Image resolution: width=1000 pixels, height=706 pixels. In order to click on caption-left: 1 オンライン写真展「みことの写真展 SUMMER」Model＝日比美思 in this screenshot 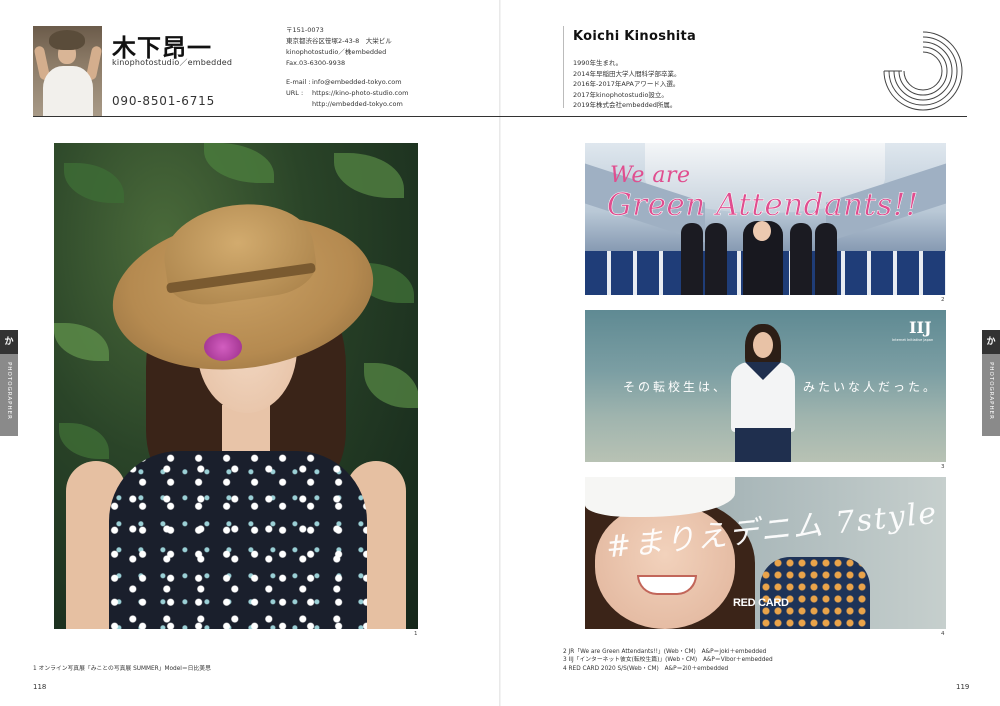, I will do `click(122, 669)`.